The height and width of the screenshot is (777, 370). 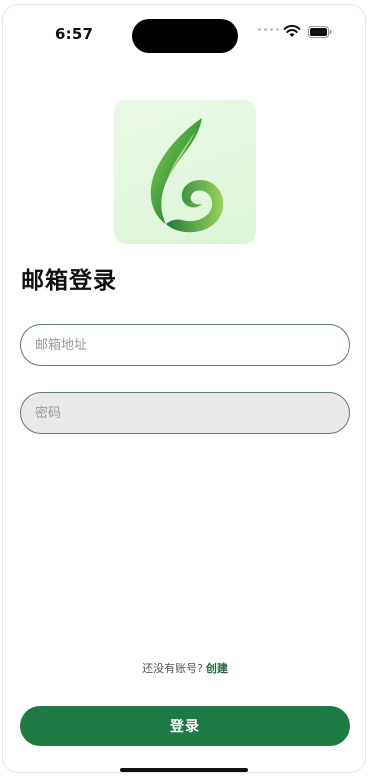 What do you see at coordinates (187, 175) in the screenshot?
I see `leaf-swirl-logo-icon` at bounding box center [187, 175].